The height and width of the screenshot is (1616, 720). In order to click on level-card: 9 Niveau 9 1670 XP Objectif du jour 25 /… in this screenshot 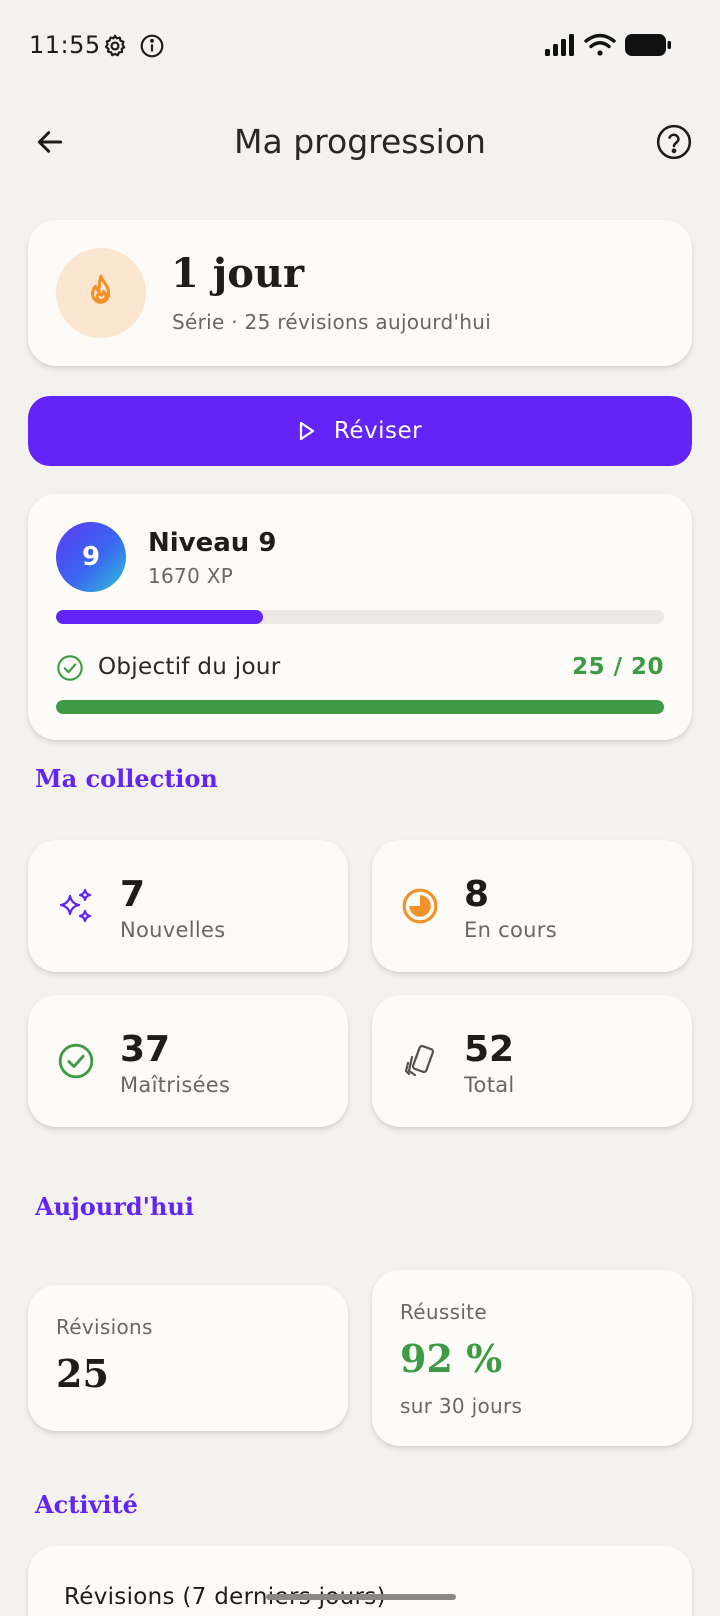, I will do `click(360, 617)`.